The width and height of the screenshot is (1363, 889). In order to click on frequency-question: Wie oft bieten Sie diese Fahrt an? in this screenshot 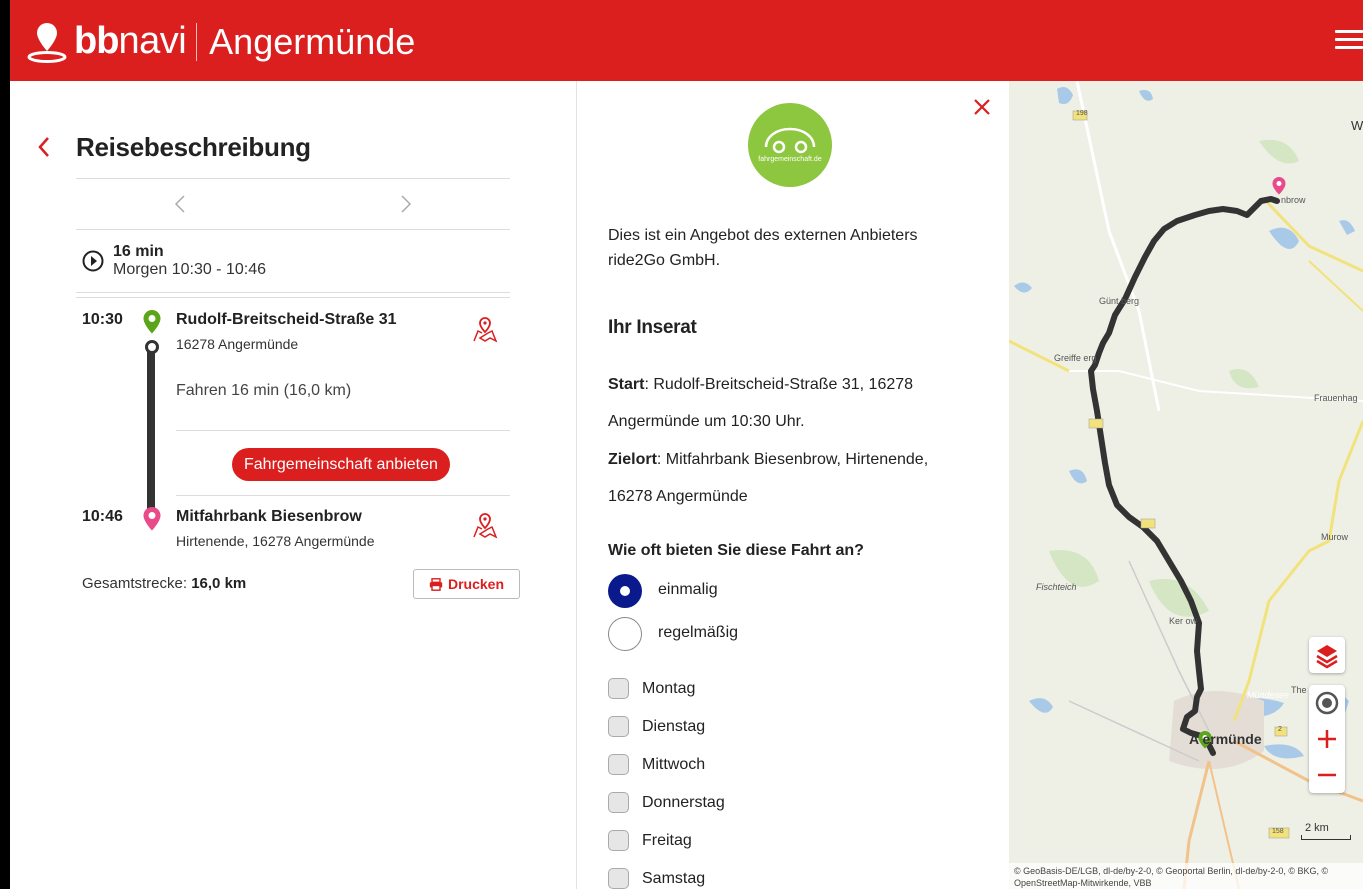, I will do `click(736, 550)`.